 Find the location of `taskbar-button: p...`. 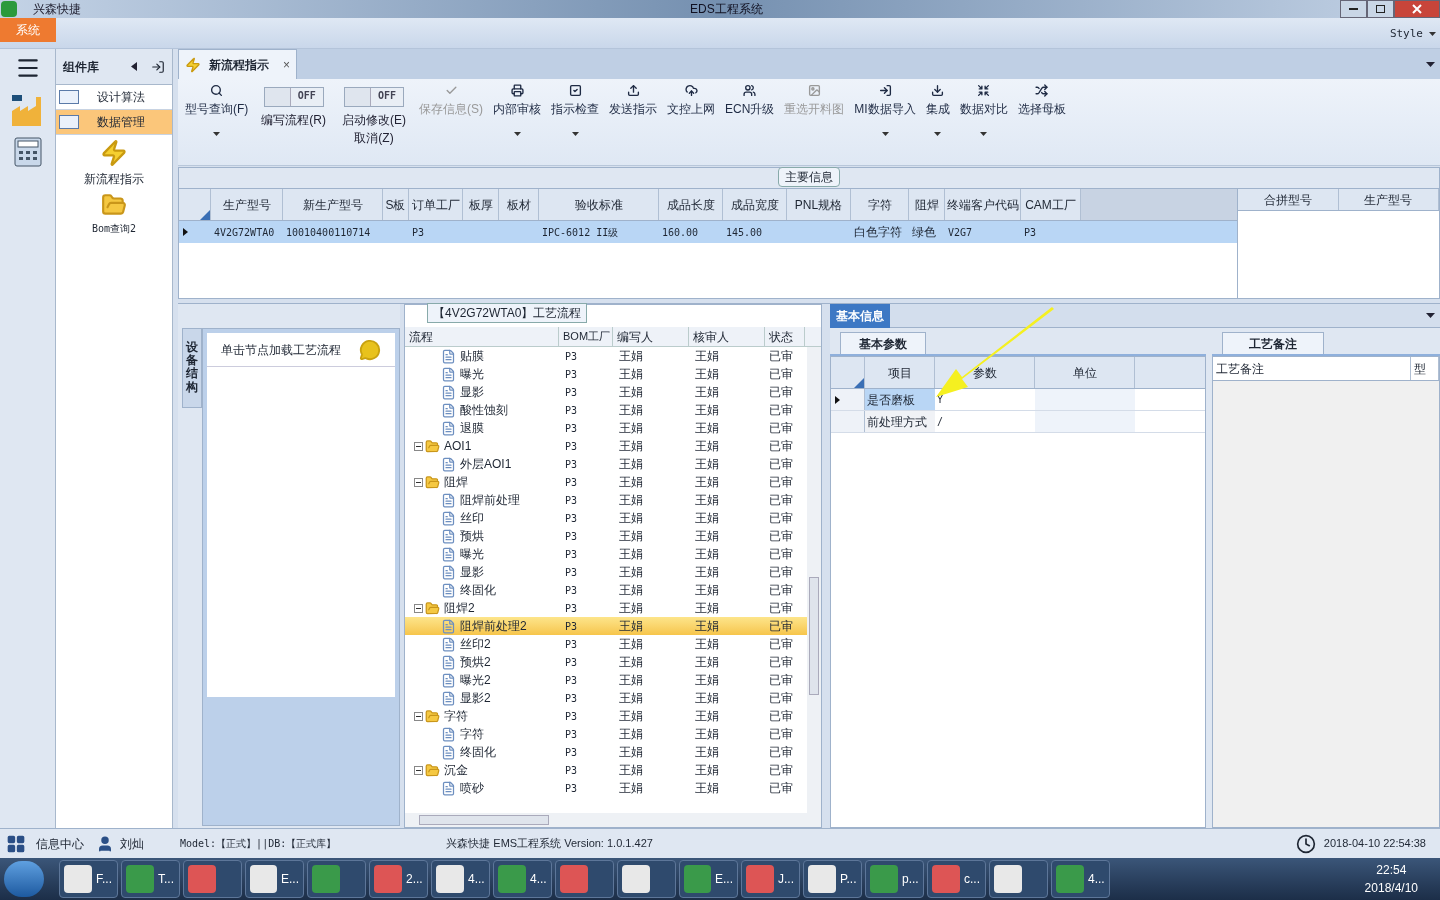

taskbar-button: p... is located at coordinates (894, 879).